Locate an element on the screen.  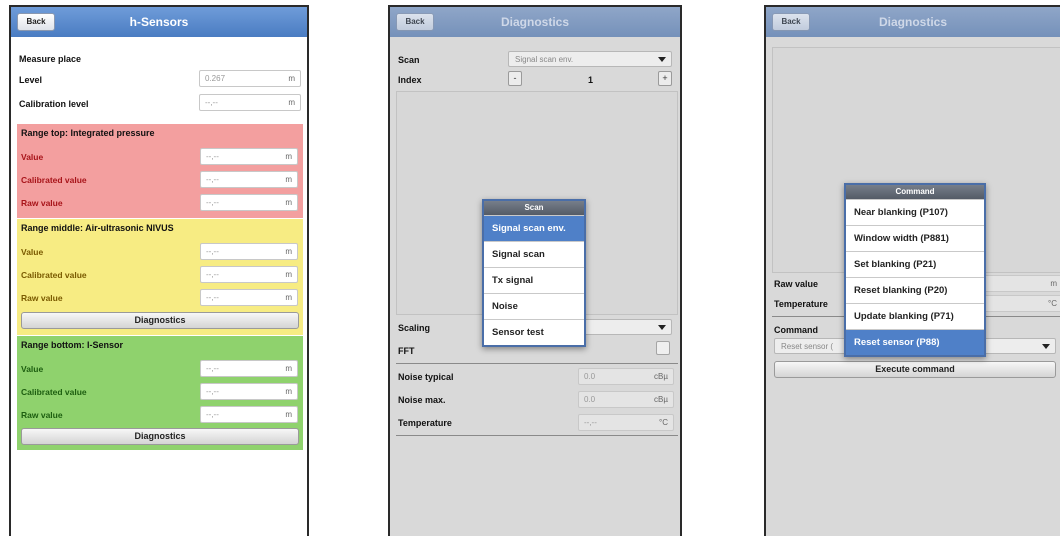
scaling-select is located at coordinates (626, 327).